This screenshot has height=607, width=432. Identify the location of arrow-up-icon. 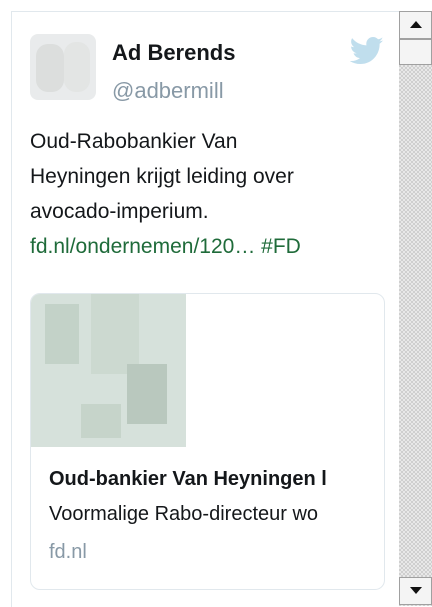
(416, 24).